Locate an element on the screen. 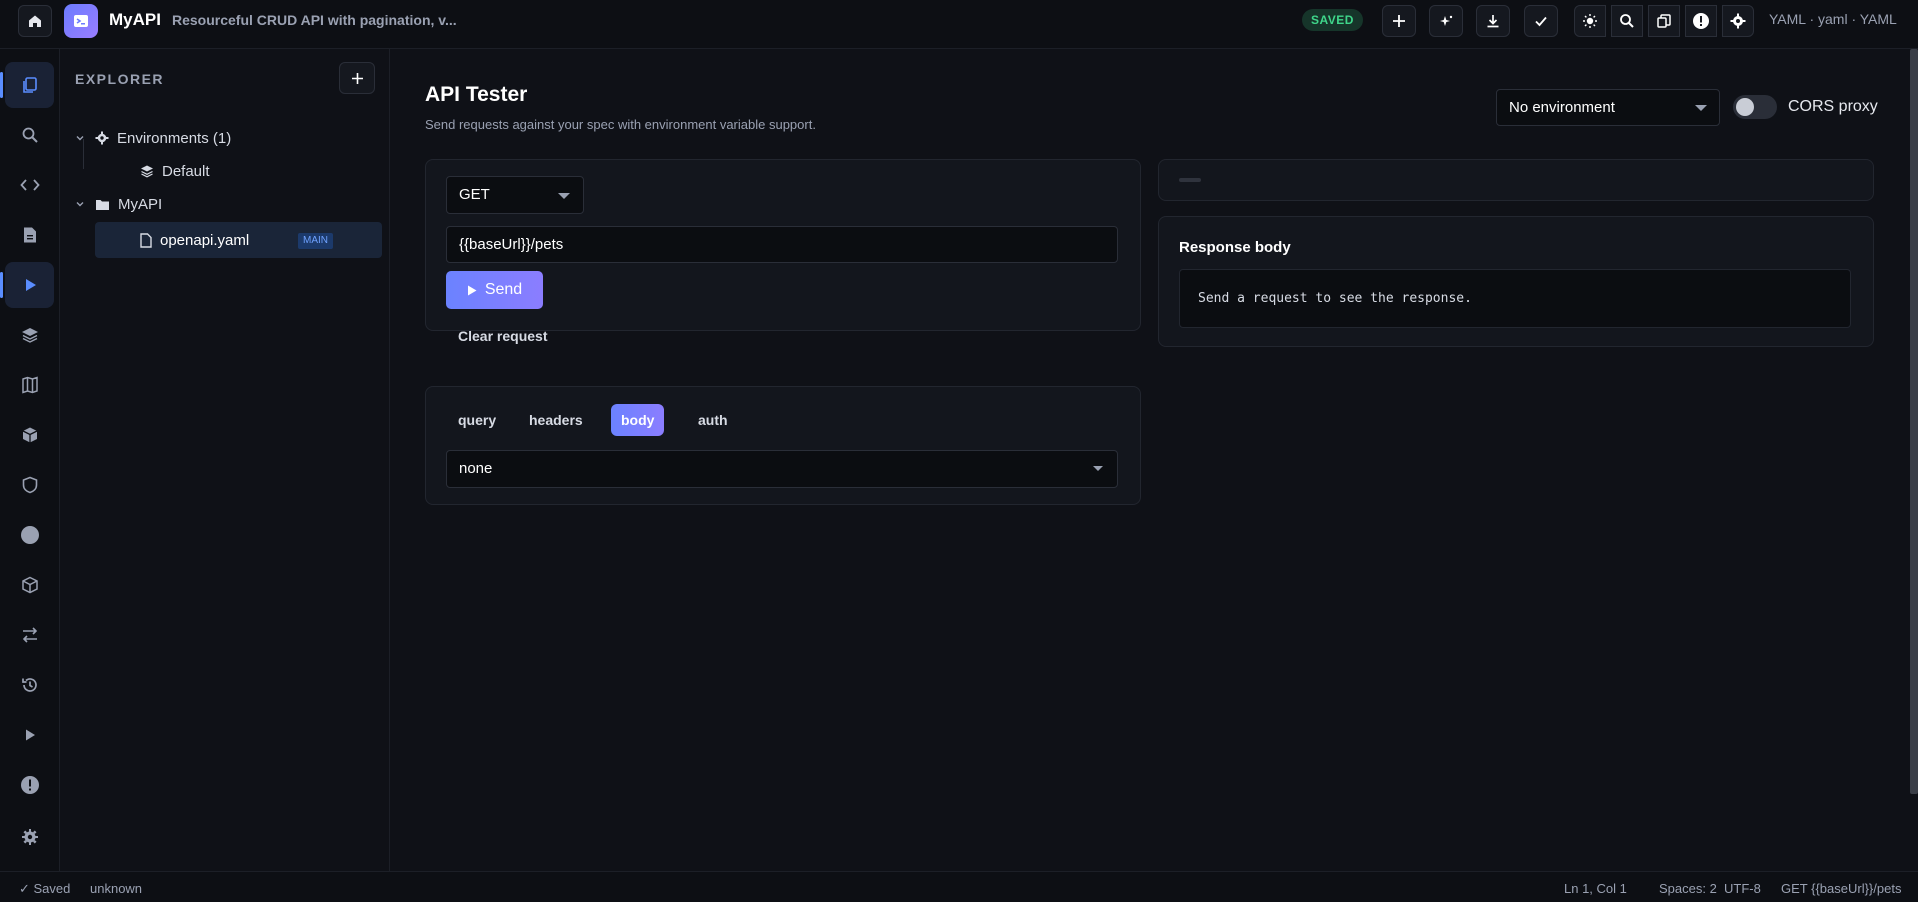 Image resolution: width=1918 pixels, height=902 pixels. toggle-knob is located at coordinates (1745, 107).